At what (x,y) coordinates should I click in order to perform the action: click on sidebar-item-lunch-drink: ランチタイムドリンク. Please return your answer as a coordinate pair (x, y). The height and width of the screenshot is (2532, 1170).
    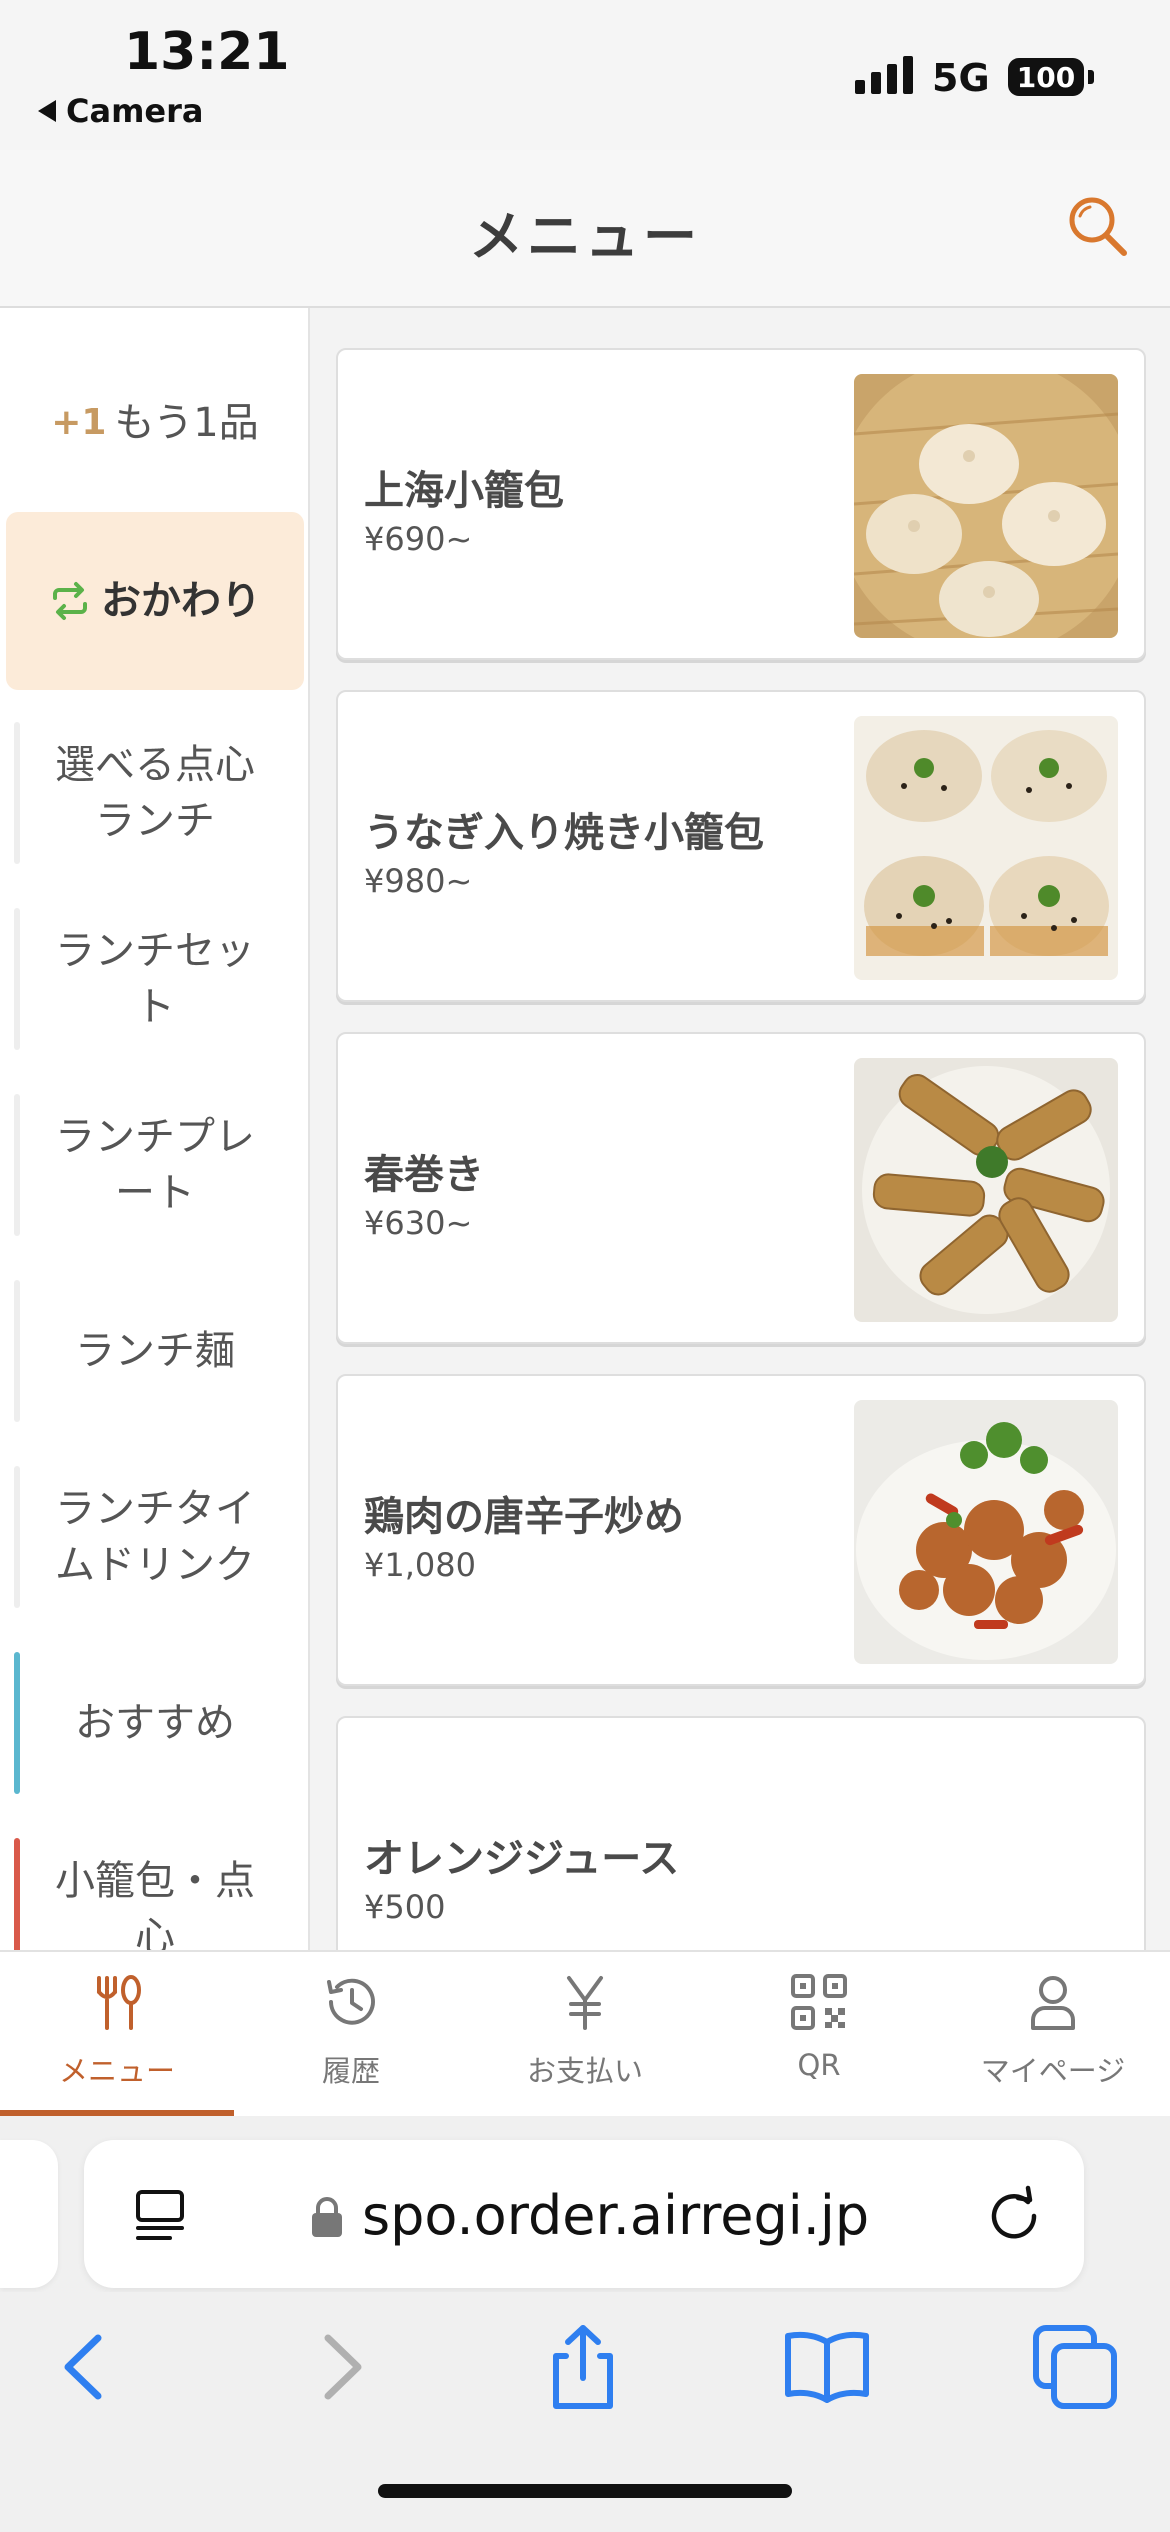
    Looking at the image, I should click on (155, 1537).